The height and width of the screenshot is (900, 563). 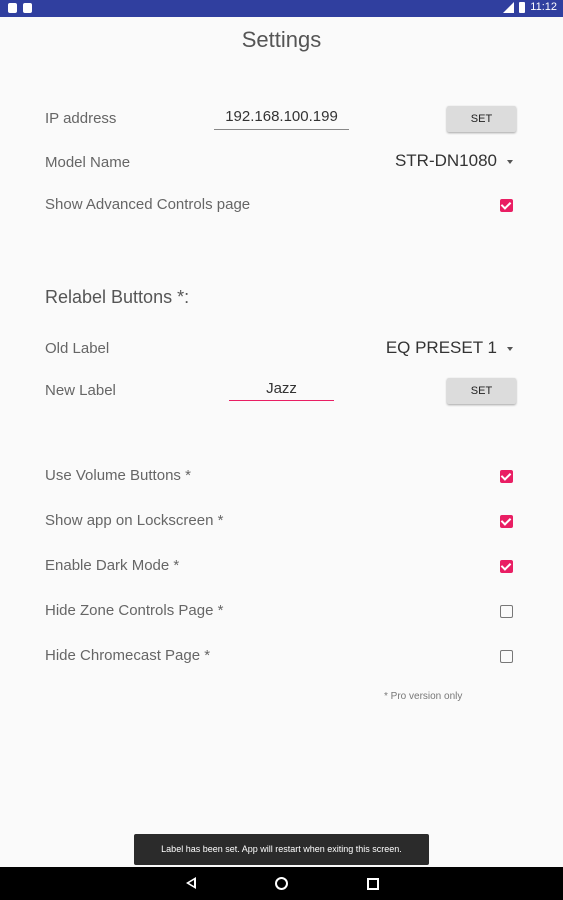 I want to click on advanced-controls-label: Show Advanced Controls page, so click(x=148, y=204).